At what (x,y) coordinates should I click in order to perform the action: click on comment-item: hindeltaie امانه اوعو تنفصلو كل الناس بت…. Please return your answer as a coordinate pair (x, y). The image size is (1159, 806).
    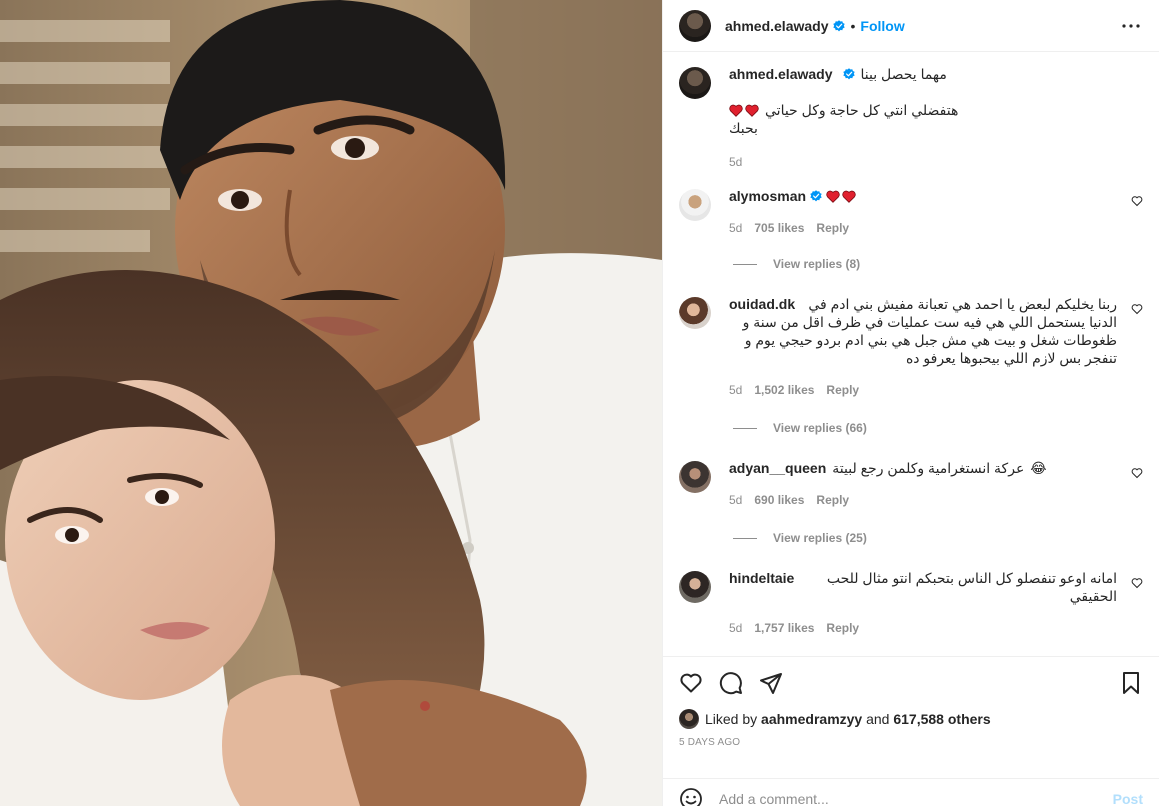
    Looking at the image, I should click on (911, 602).